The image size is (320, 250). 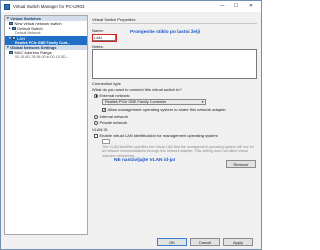 I want to click on radio-internal-dot, so click(x=96, y=116).